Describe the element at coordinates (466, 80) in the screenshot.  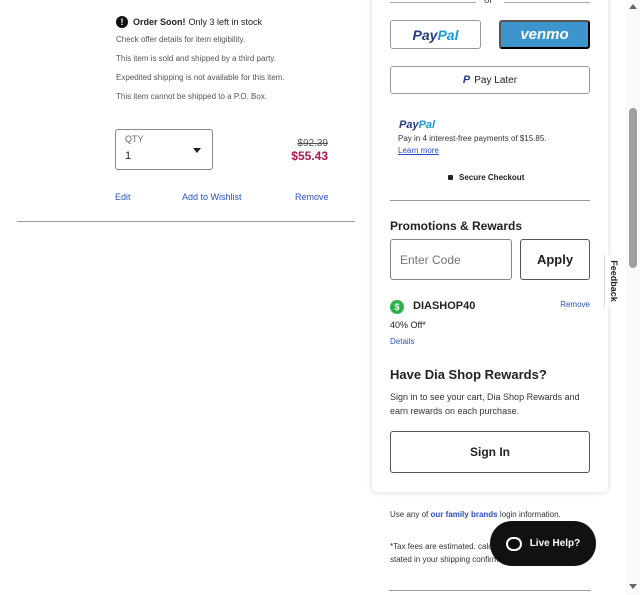
I see `paypal-icon: P` at that location.